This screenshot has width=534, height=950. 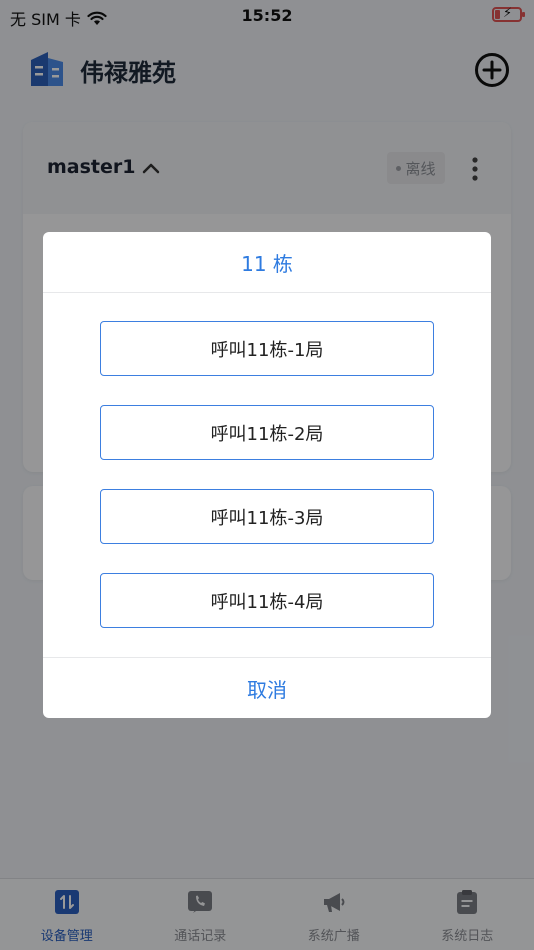 I want to click on call-option-button: 呼叫11栋-3局, so click(x=267, y=516).